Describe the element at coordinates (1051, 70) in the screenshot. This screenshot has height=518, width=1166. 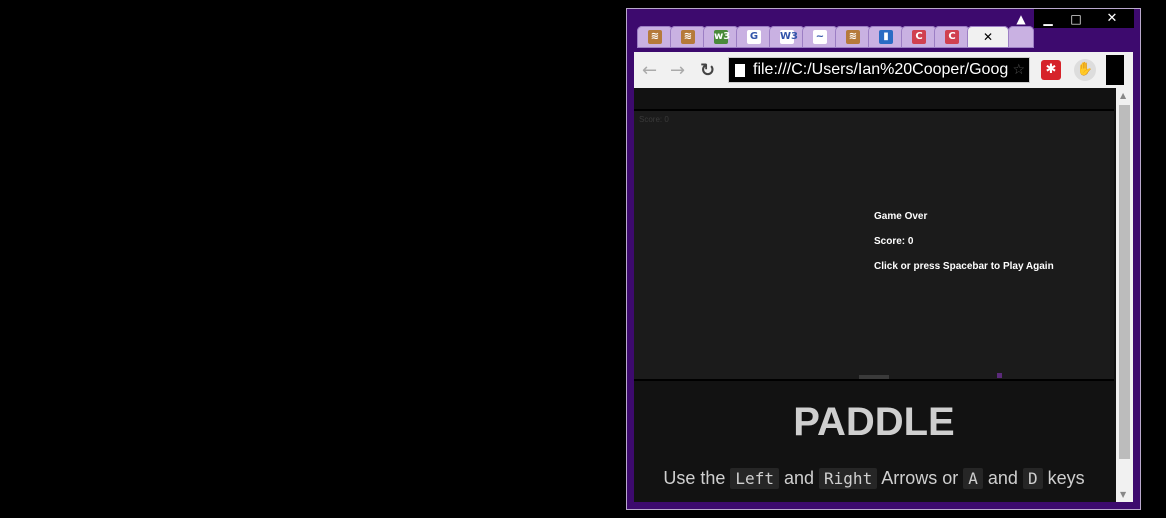
I see `extension-icon-red: ✱` at that location.